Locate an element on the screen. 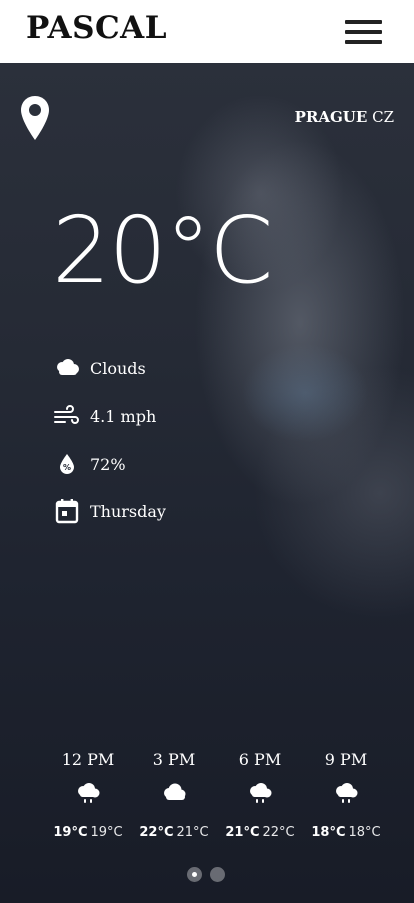 The image size is (414, 903). day-row: Thursday is located at coordinates (109, 511).